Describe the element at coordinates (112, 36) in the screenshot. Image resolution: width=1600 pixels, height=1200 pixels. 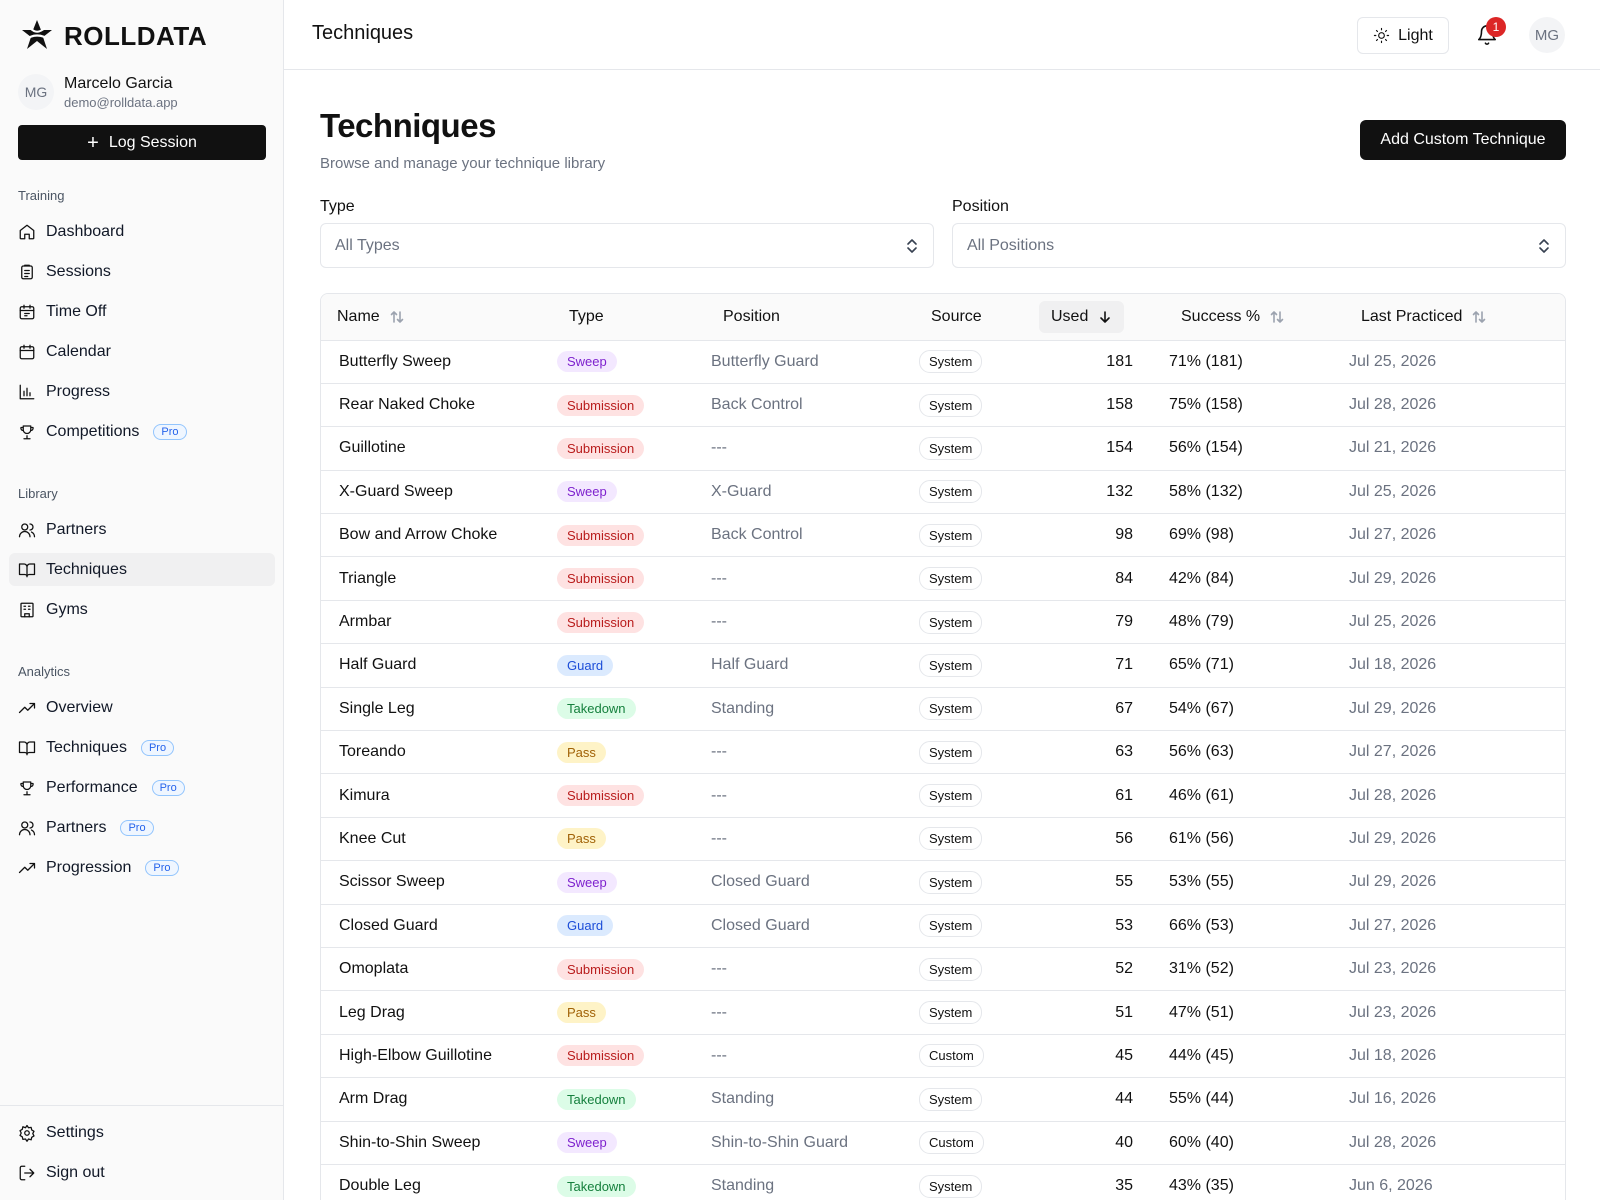
I see `brand: ROLLDATA` at that location.